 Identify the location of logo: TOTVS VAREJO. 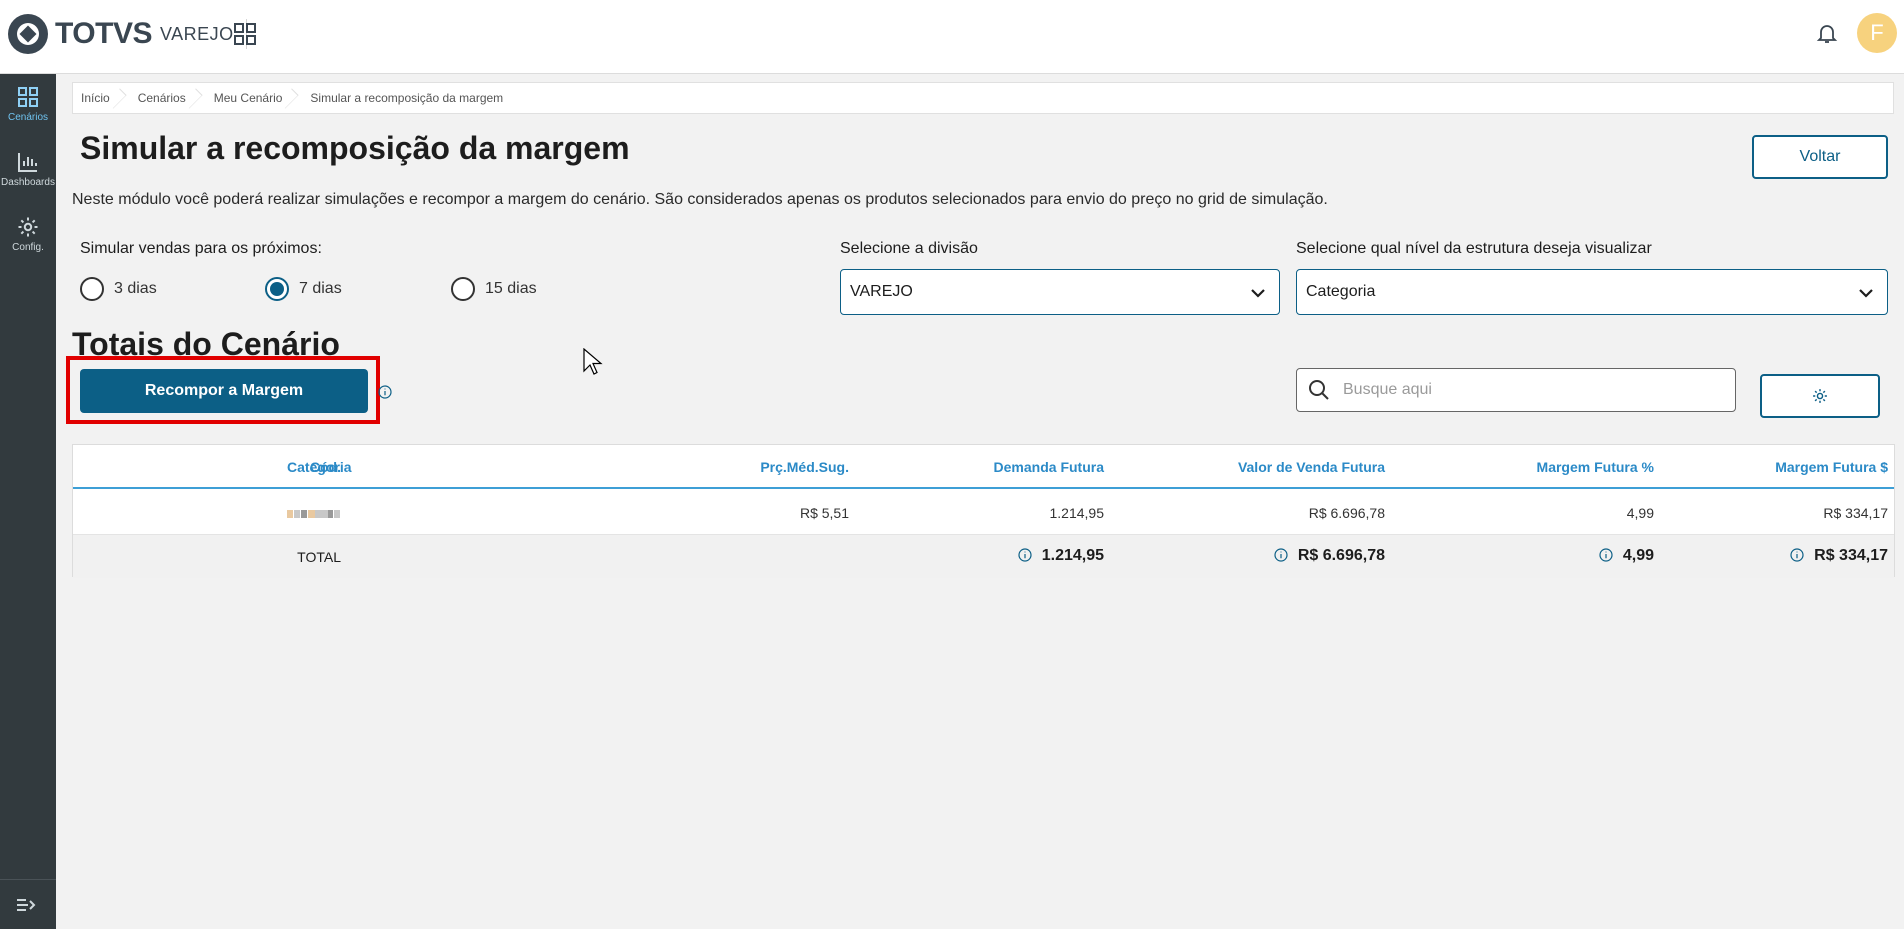
(127, 34).